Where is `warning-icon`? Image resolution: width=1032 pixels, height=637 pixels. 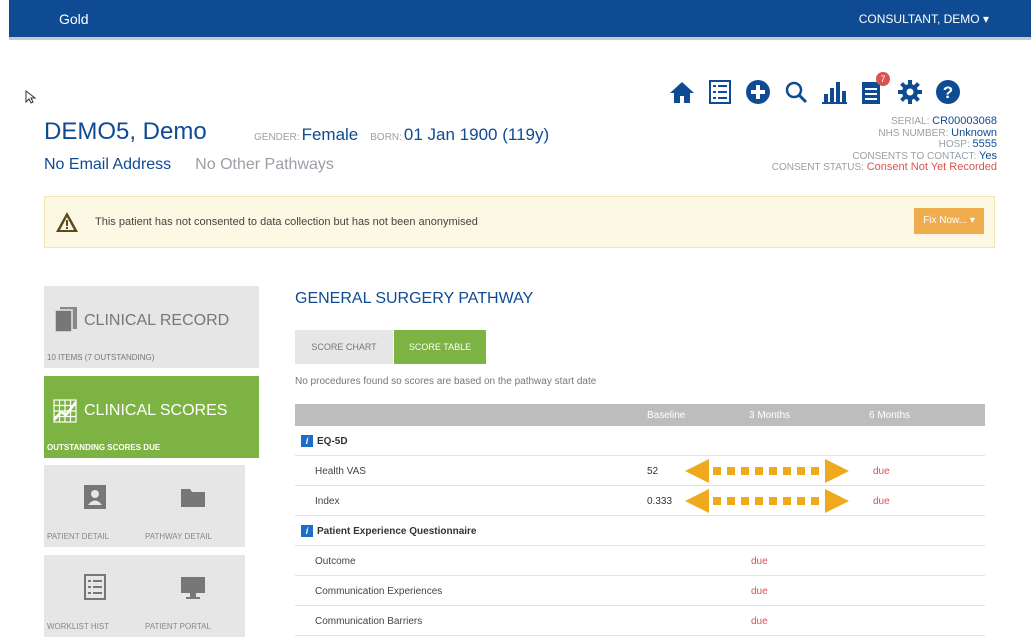 warning-icon is located at coordinates (67, 222).